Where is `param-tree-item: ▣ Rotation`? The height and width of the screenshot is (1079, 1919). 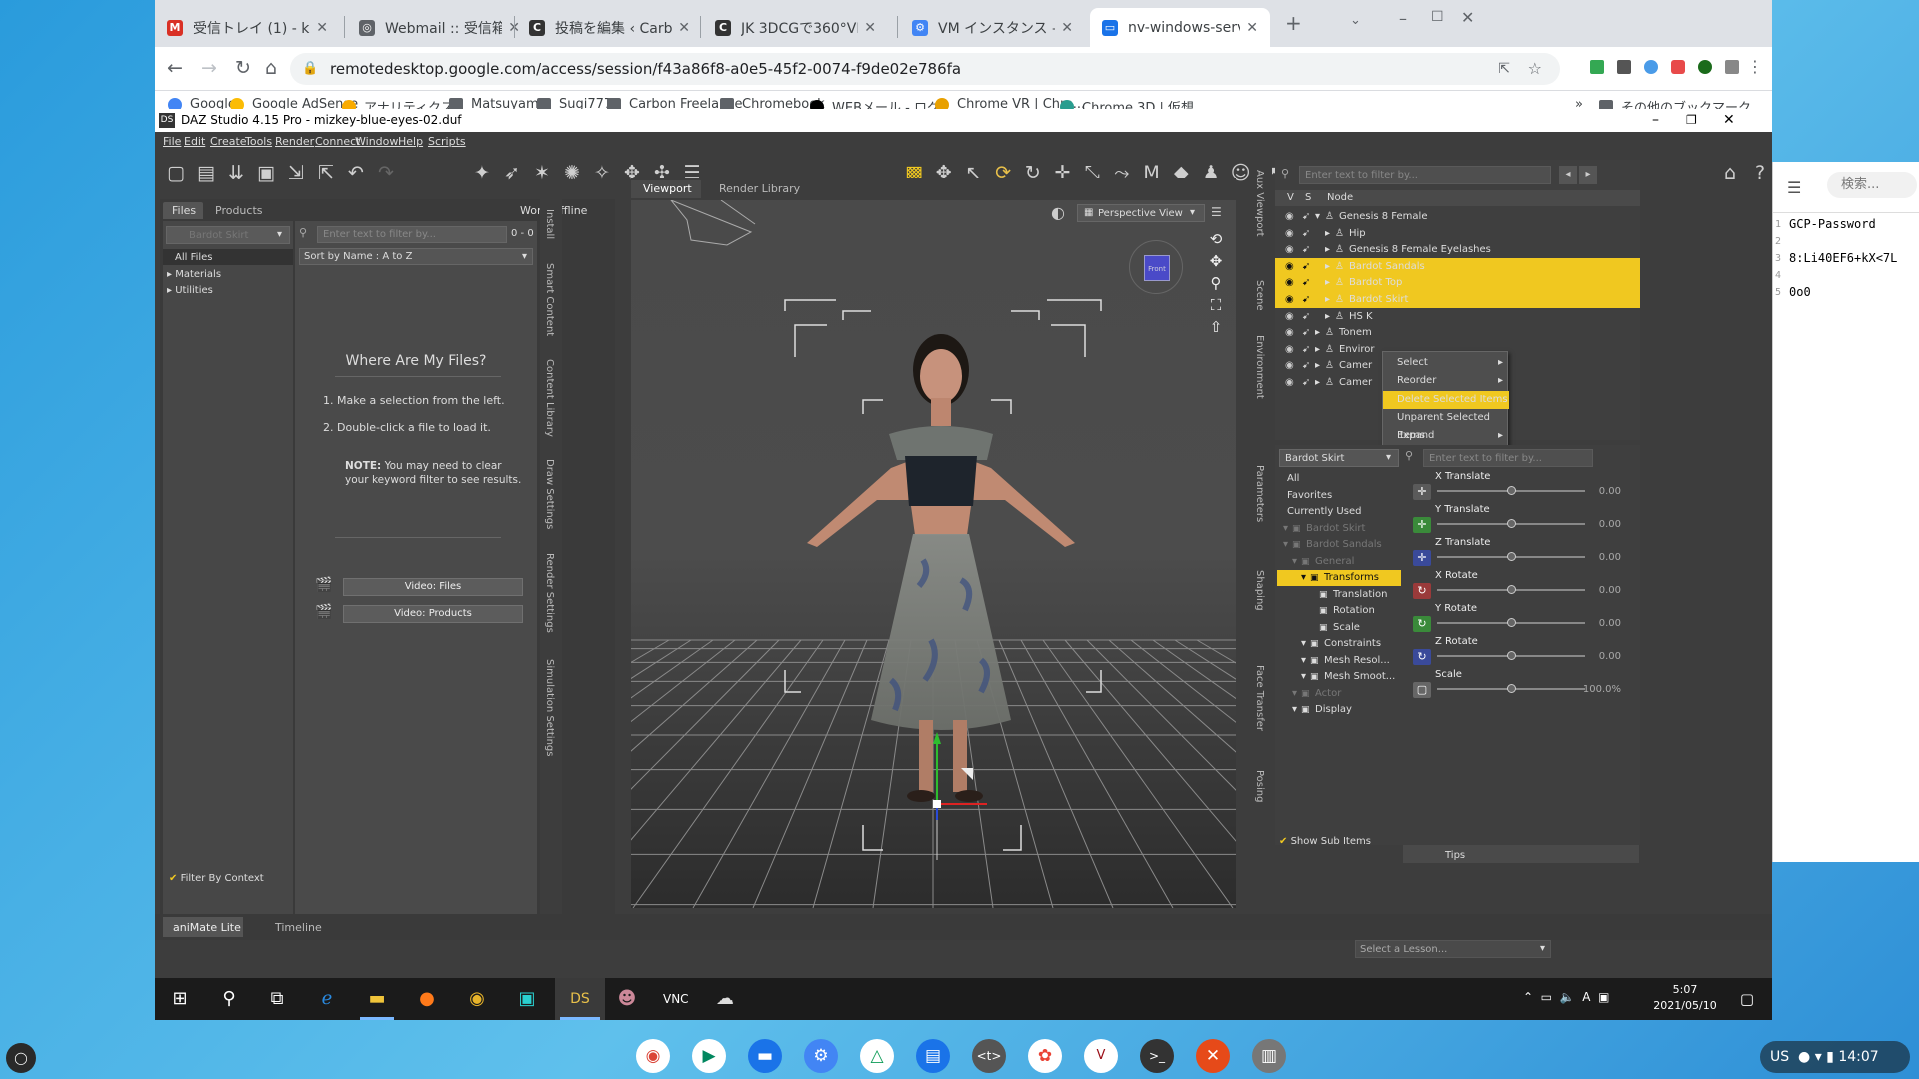
param-tree-item: ▣ Rotation is located at coordinates (1339, 611).